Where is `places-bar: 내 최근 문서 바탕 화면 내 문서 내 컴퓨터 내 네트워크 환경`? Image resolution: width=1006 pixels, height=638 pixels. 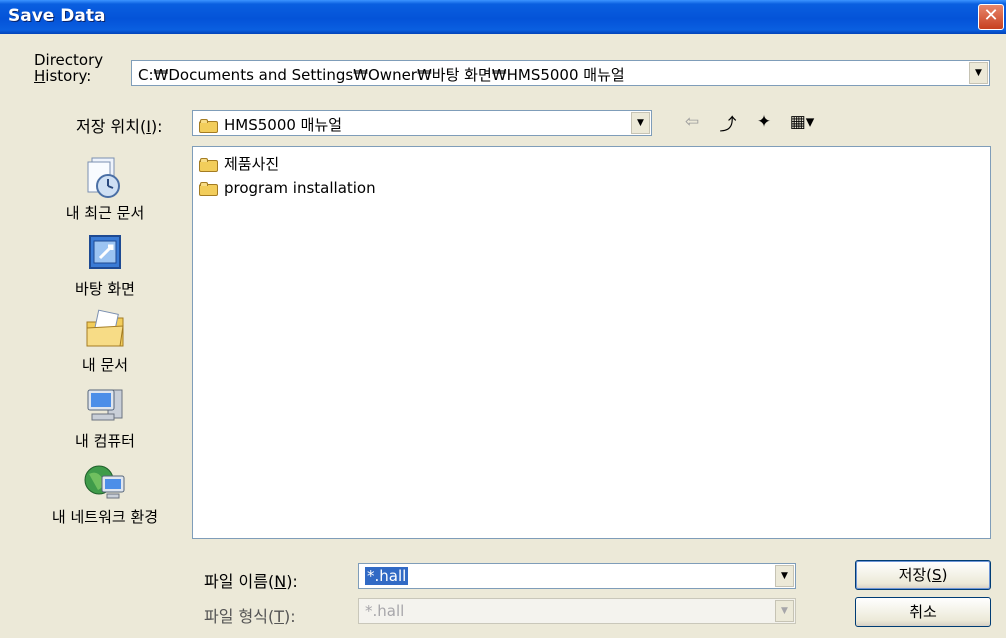 places-bar: 내 최근 문서 바탕 화면 내 문서 내 컴퓨터 내 네트워크 환경 is located at coordinates (105, 348).